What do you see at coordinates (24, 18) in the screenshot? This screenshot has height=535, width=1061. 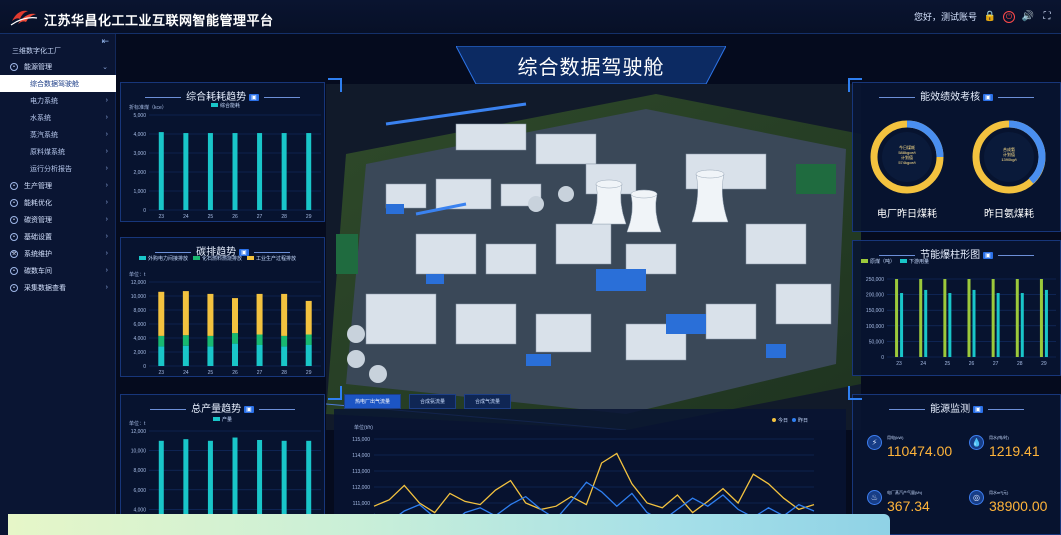 I see `company-logo-icon` at bounding box center [24, 18].